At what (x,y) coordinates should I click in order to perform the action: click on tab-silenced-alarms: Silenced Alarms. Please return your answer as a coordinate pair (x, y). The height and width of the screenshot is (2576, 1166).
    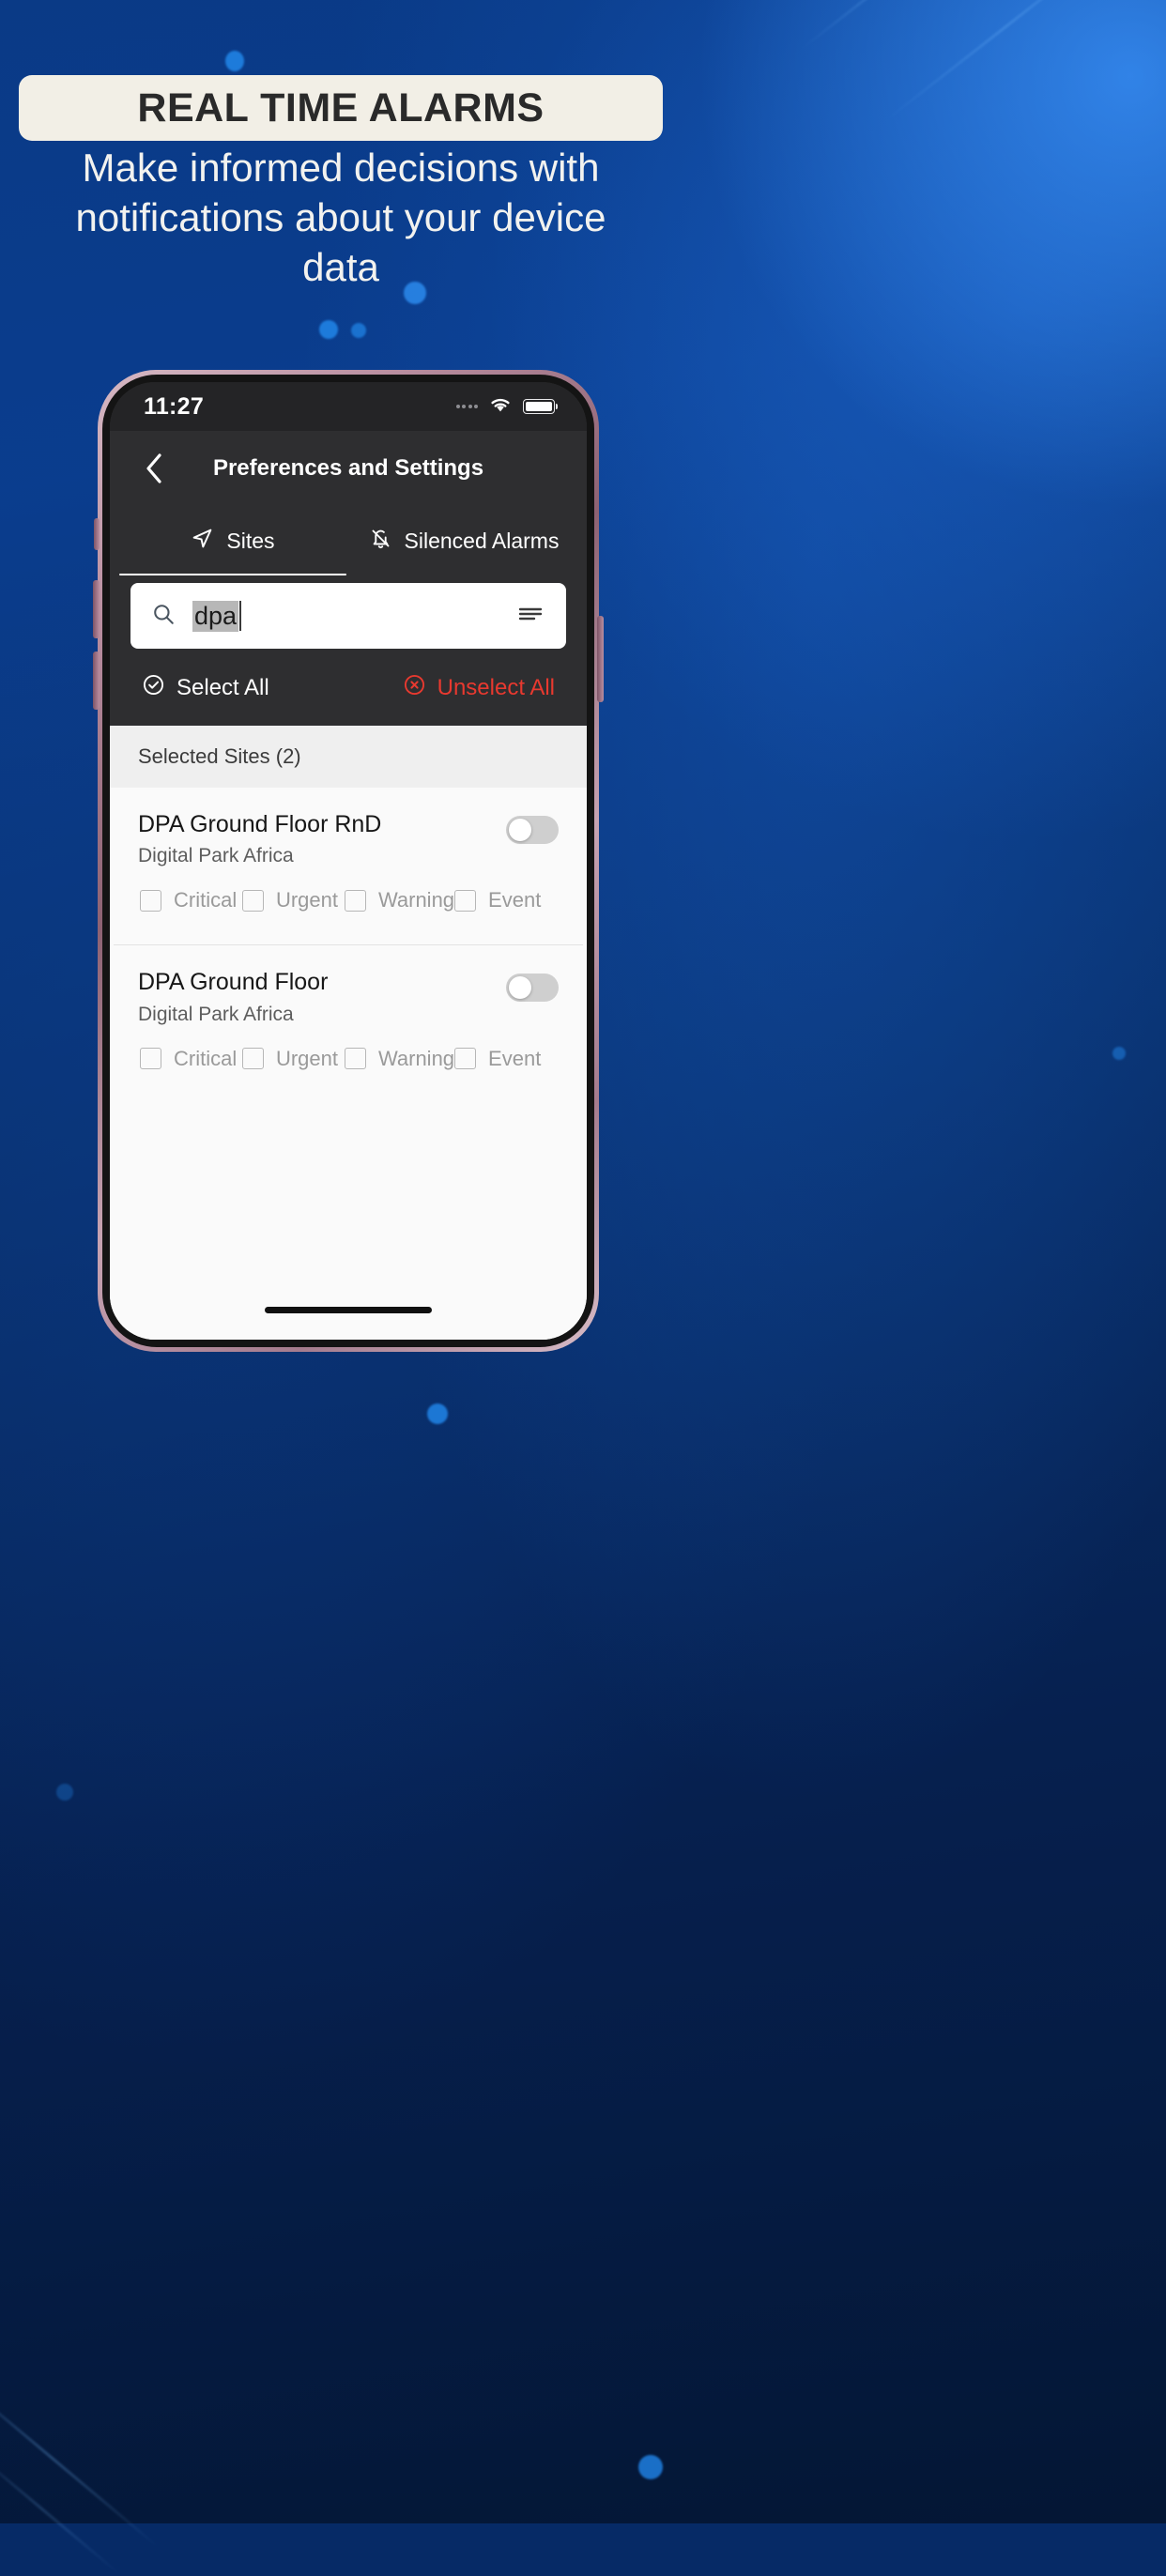
    Looking at the image, I should click on (463, 540).